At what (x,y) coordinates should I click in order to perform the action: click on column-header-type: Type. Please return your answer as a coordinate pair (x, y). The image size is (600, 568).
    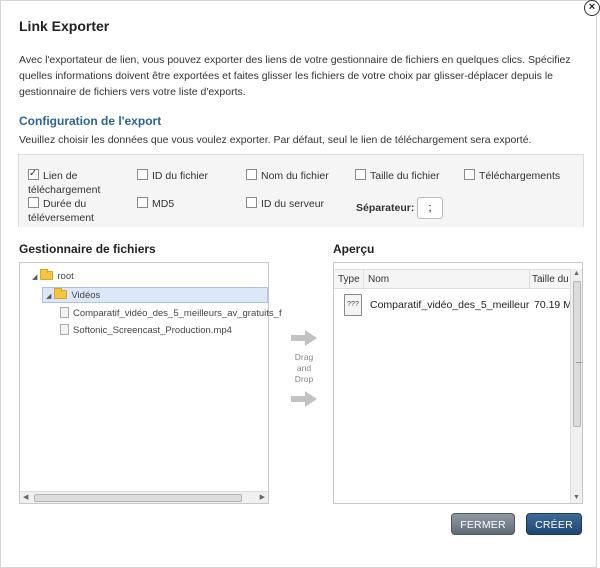
    Looking at the image, I should click on (349, 279).